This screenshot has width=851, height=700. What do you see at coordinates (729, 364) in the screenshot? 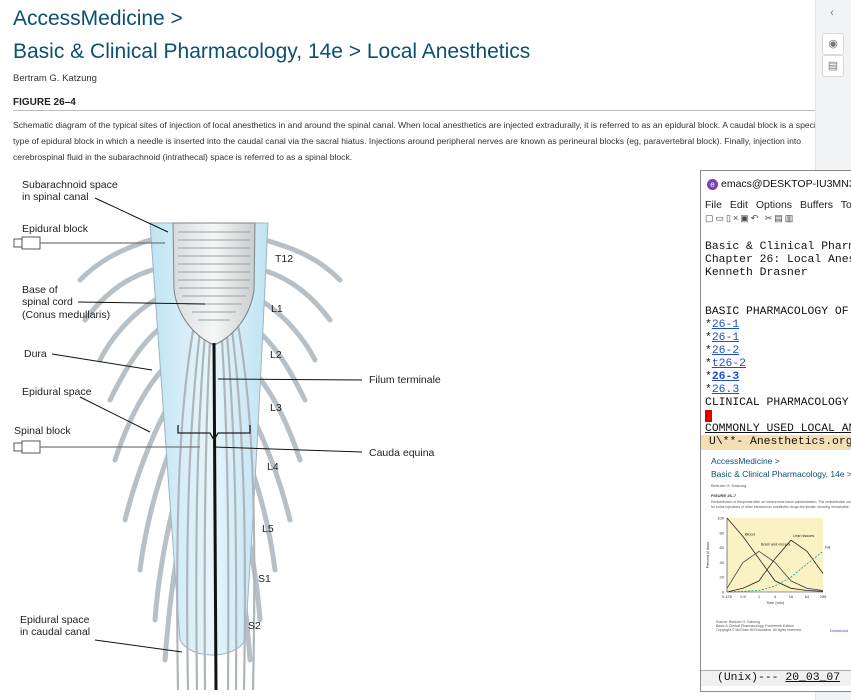
I see `link-t26-2: t26-2` at bounding box center [729, 364].